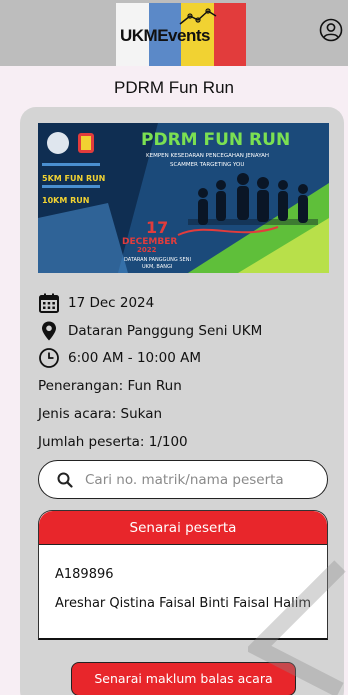  What do you see at coordinates (147, 250) in the screenshot?
I see `banner-date-year: 2022` at bounding box center [147, 250].